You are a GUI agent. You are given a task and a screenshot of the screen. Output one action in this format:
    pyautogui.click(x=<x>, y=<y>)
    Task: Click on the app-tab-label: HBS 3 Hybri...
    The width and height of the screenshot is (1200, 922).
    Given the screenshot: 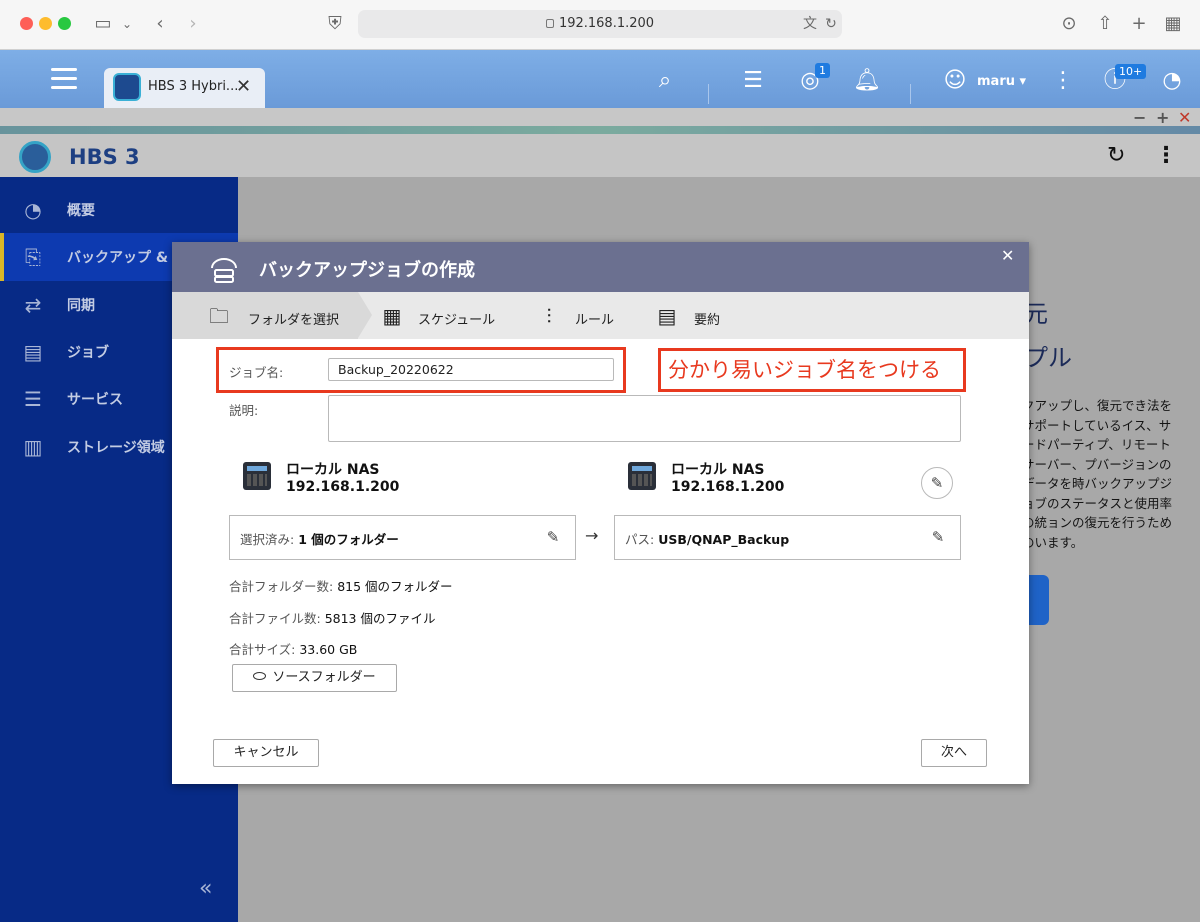 What is the action you would take?
    pyautogui.click(x=193, y=86)
    